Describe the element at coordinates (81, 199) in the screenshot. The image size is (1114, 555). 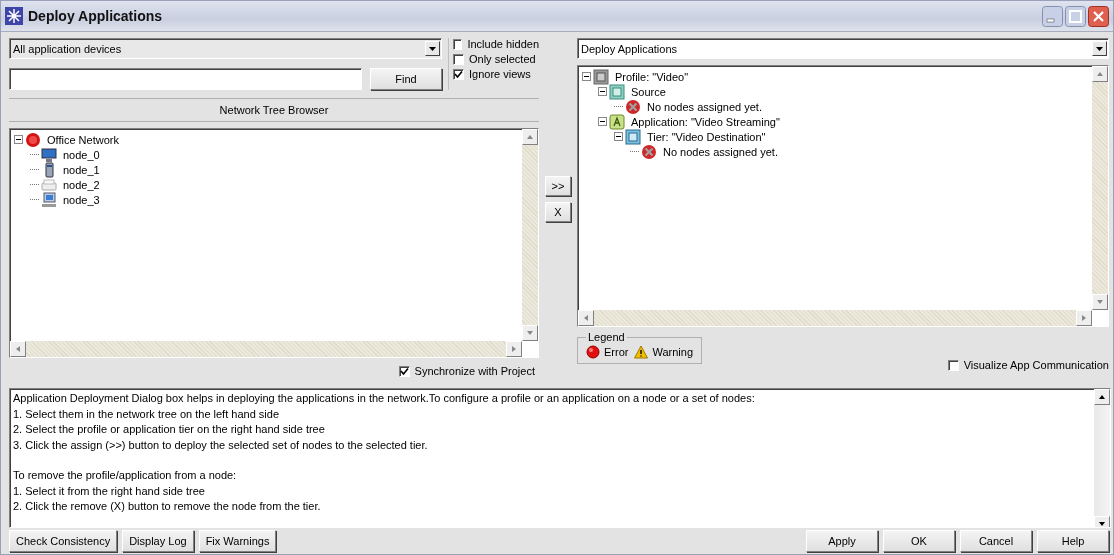
I see `tree-item: node_3` at that location.